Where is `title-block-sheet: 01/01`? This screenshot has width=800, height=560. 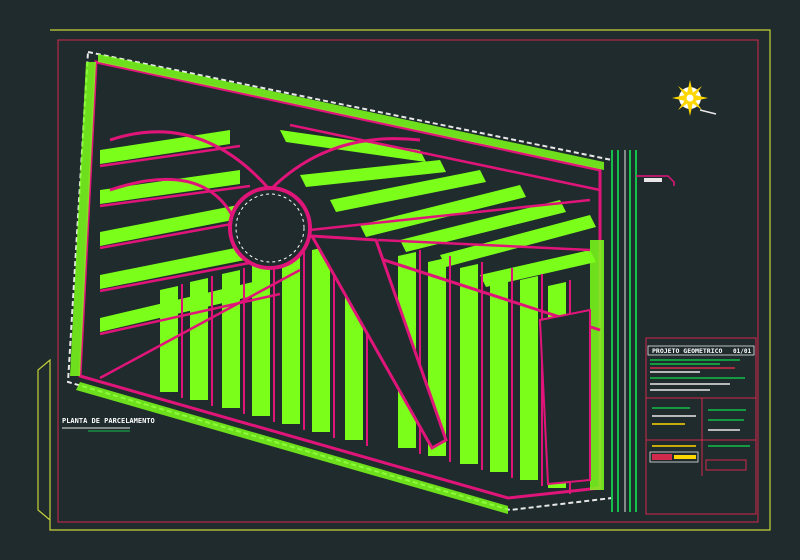 title-block-sheet: 01/01 is located at coordinates (742, 351).